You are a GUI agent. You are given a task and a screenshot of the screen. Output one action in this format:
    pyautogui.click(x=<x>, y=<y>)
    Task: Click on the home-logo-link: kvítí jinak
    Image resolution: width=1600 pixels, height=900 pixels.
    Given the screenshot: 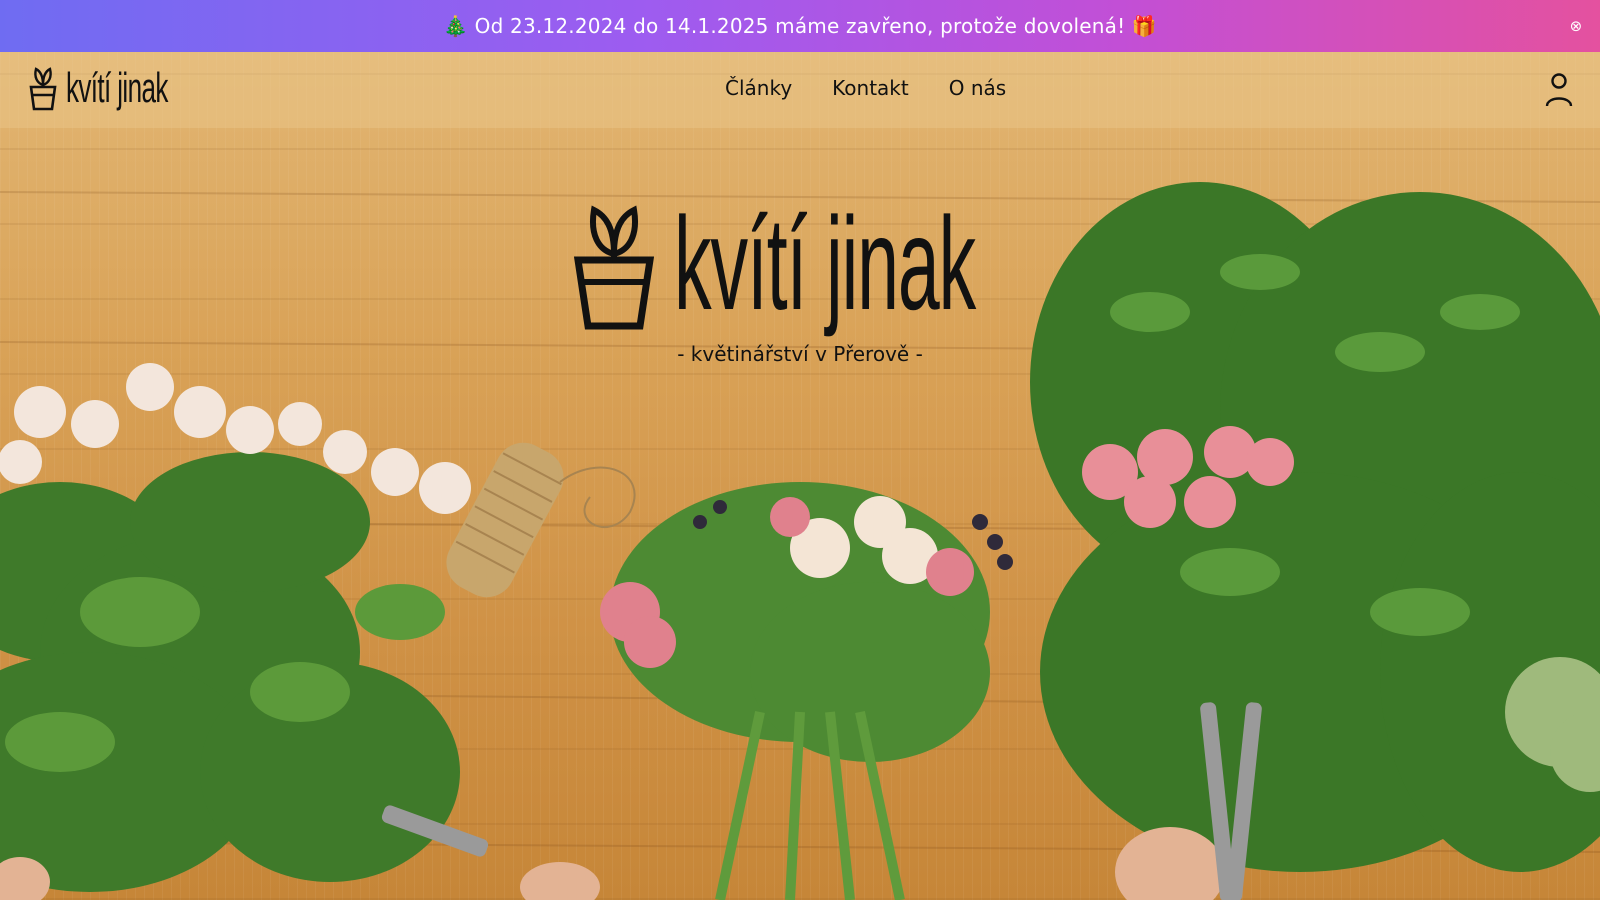 What is the action you would take?
    pyautogui.click(x=129, y=88)
    